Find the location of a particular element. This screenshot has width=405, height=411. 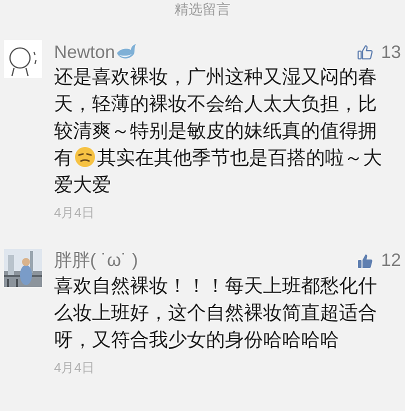

like-count: 13 is located at coordinates (390, 52).